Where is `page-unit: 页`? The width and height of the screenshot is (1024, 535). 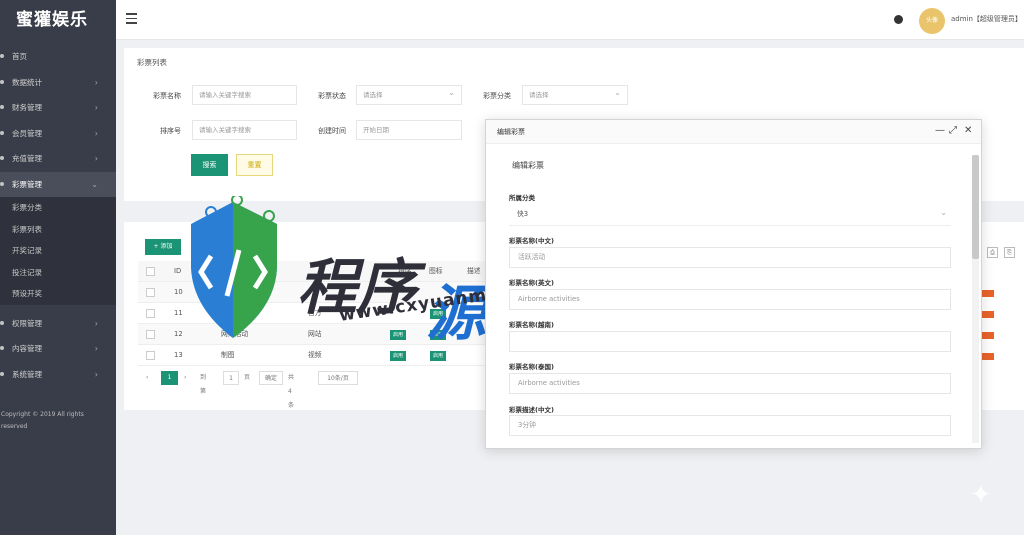
page-unit: 页 is located at coordinates (247, 377).